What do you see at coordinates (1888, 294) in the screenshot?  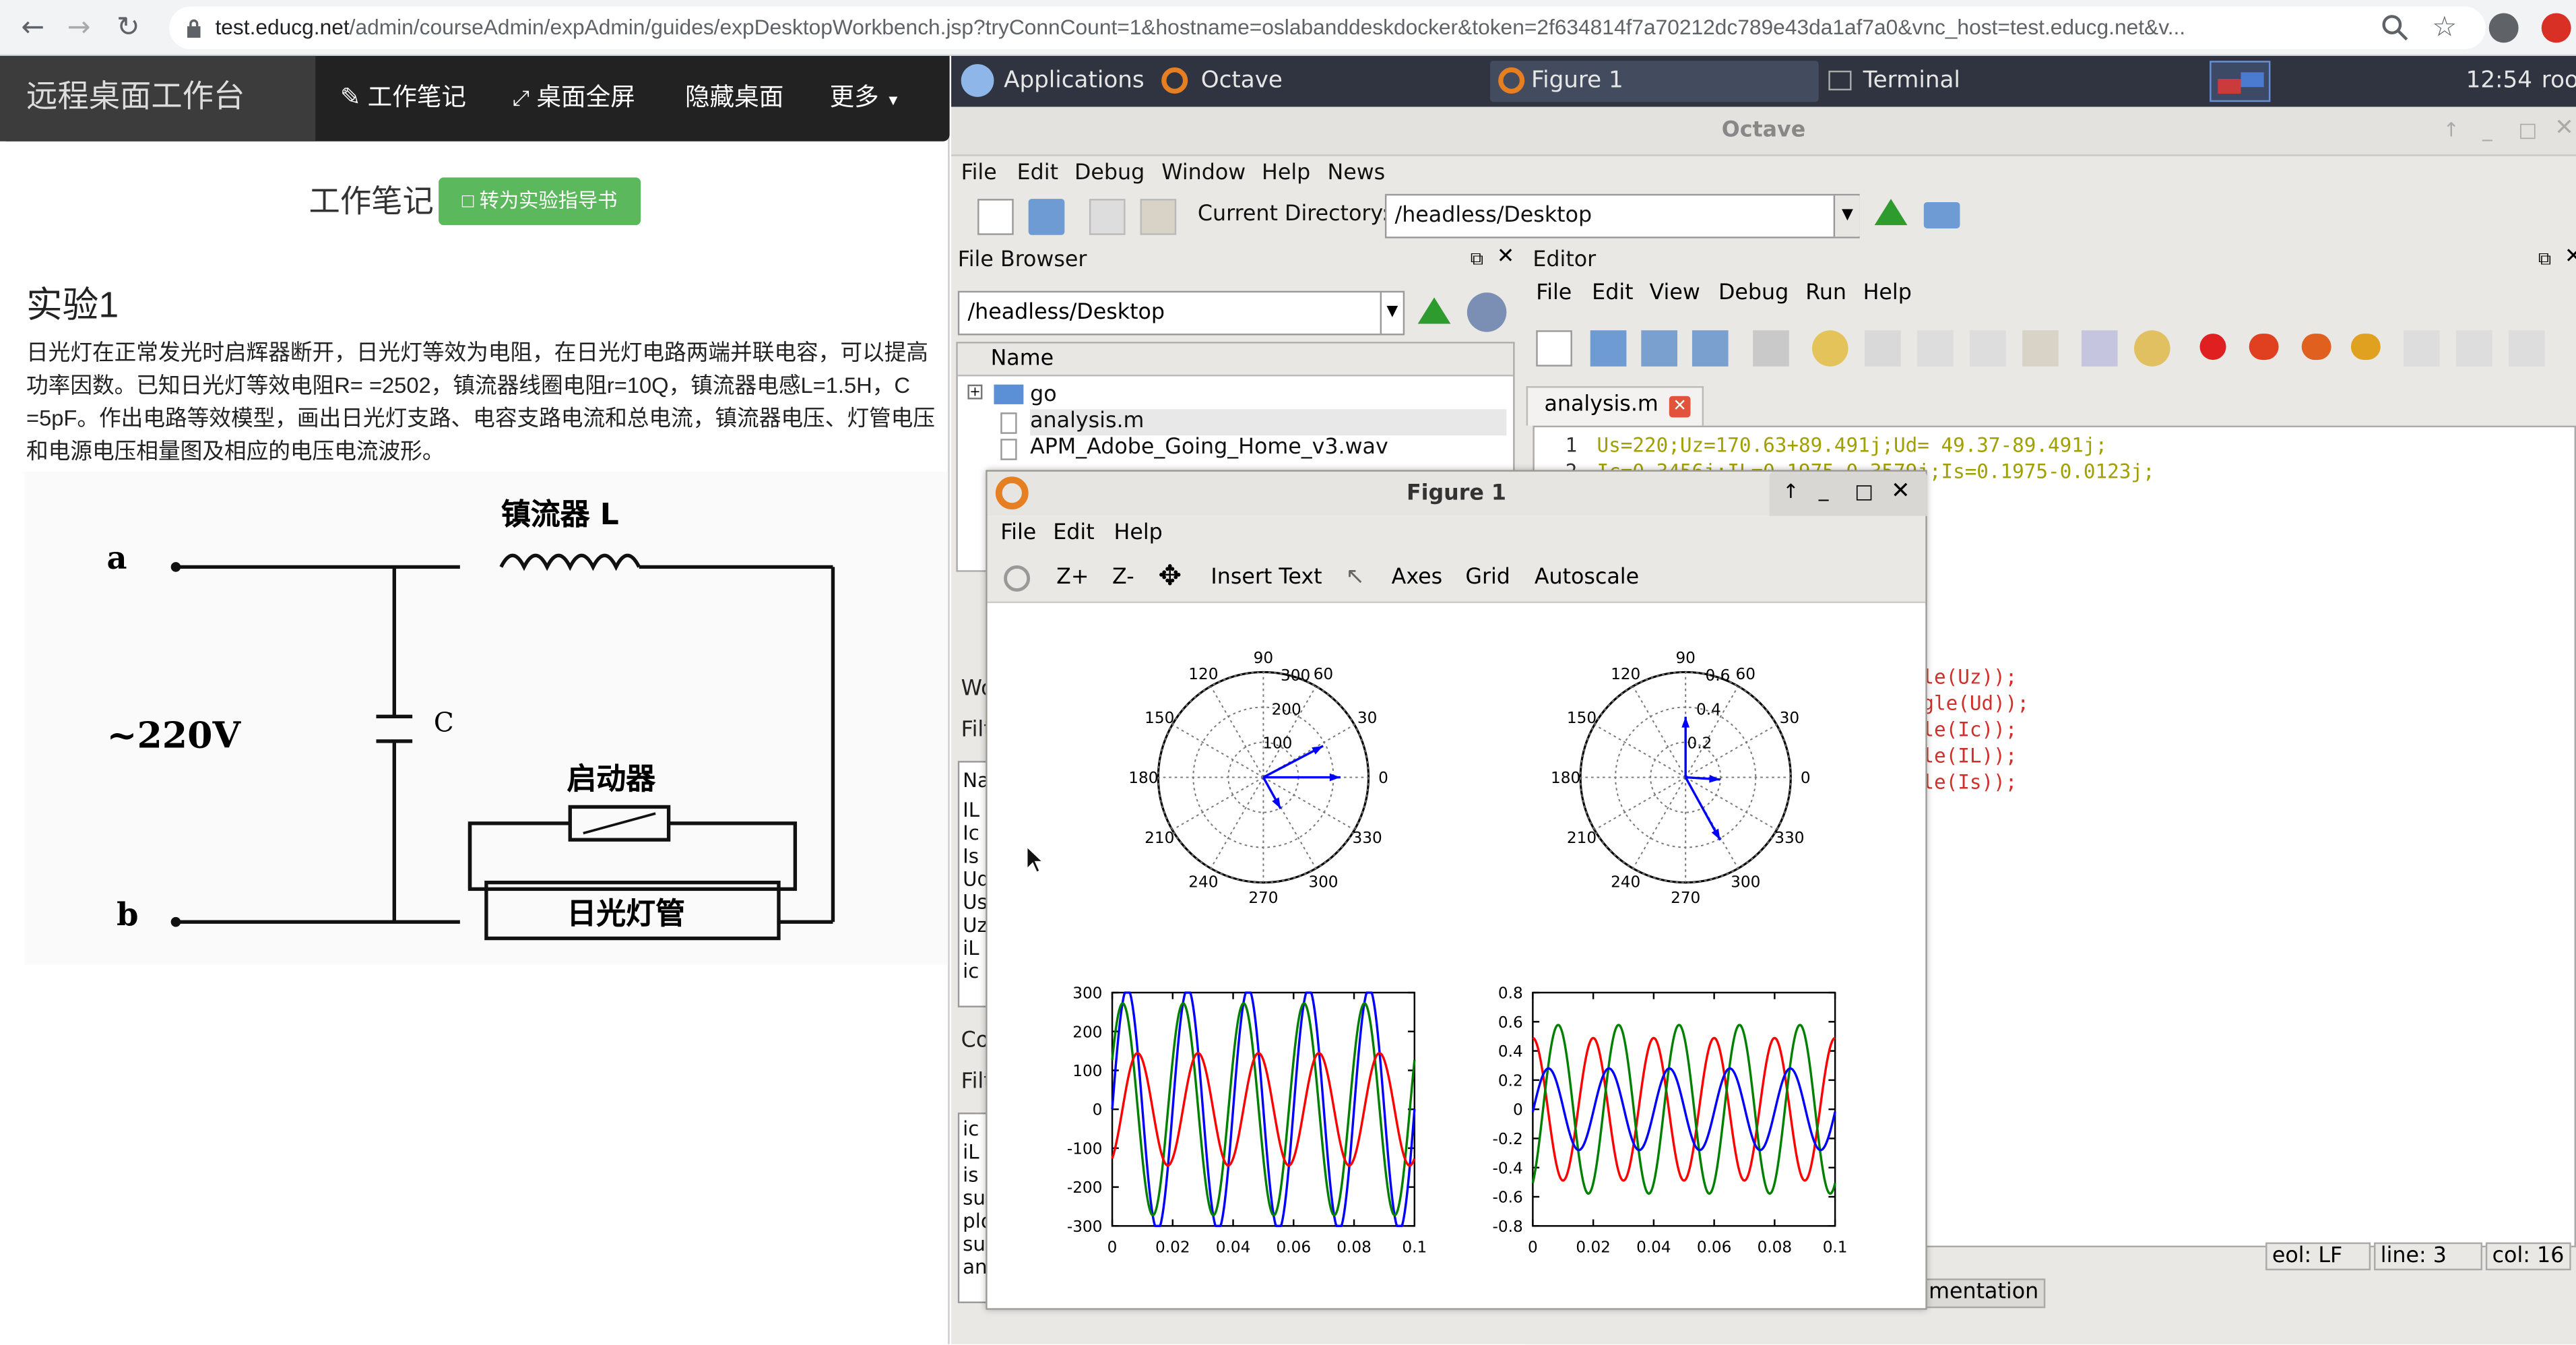 I see `editor-menu-help: Help` at bounding box center [1888, 294].